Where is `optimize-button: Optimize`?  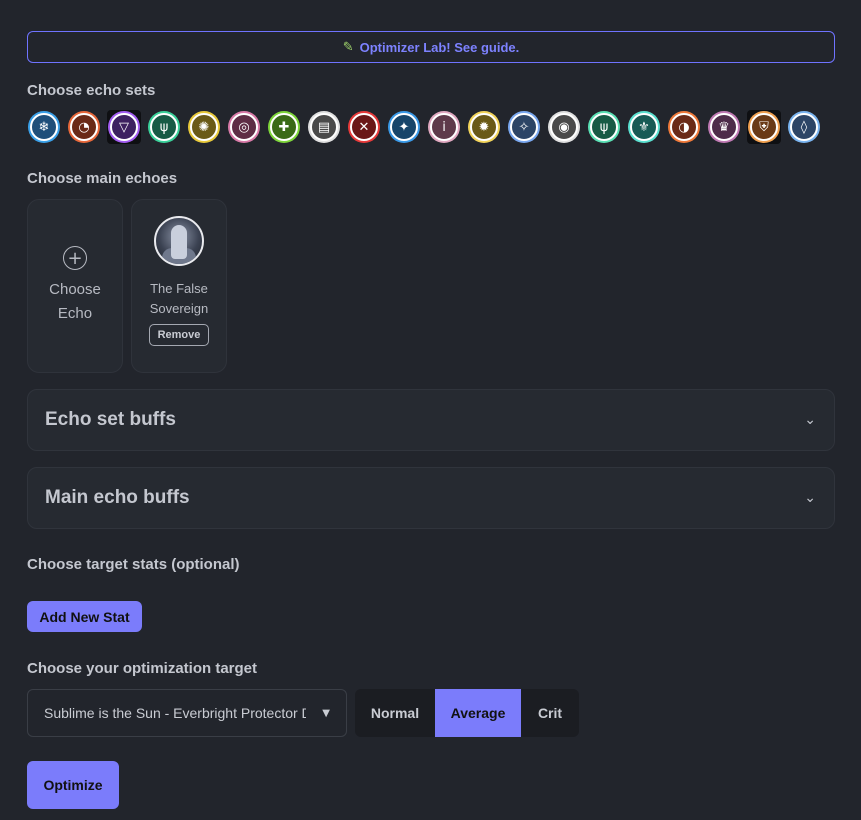 optimize-button: Optimize is located at coordinates (73, 785).